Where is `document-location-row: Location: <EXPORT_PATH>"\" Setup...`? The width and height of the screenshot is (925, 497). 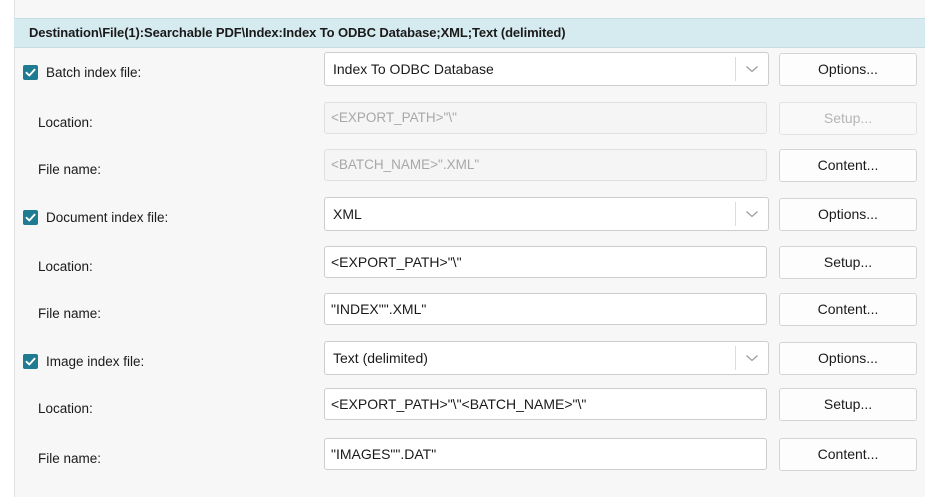
document-location-row: Location: <EXPORT_PATH>"\" Setup... is located at coordinates (469, 267).